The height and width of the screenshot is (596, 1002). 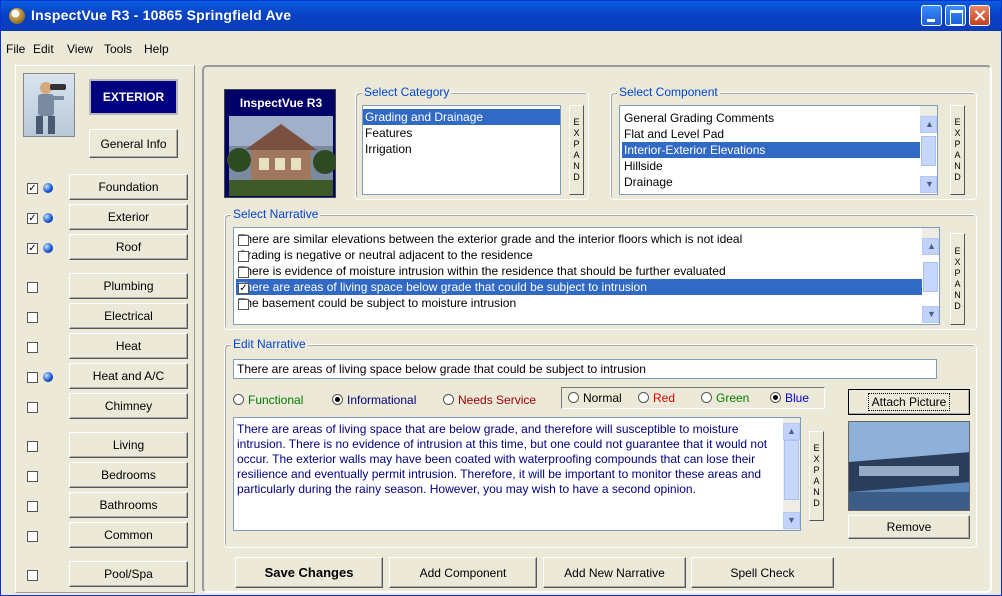 I want to click on sidebar-item-button: Foundation, so click(x=128, y=187).